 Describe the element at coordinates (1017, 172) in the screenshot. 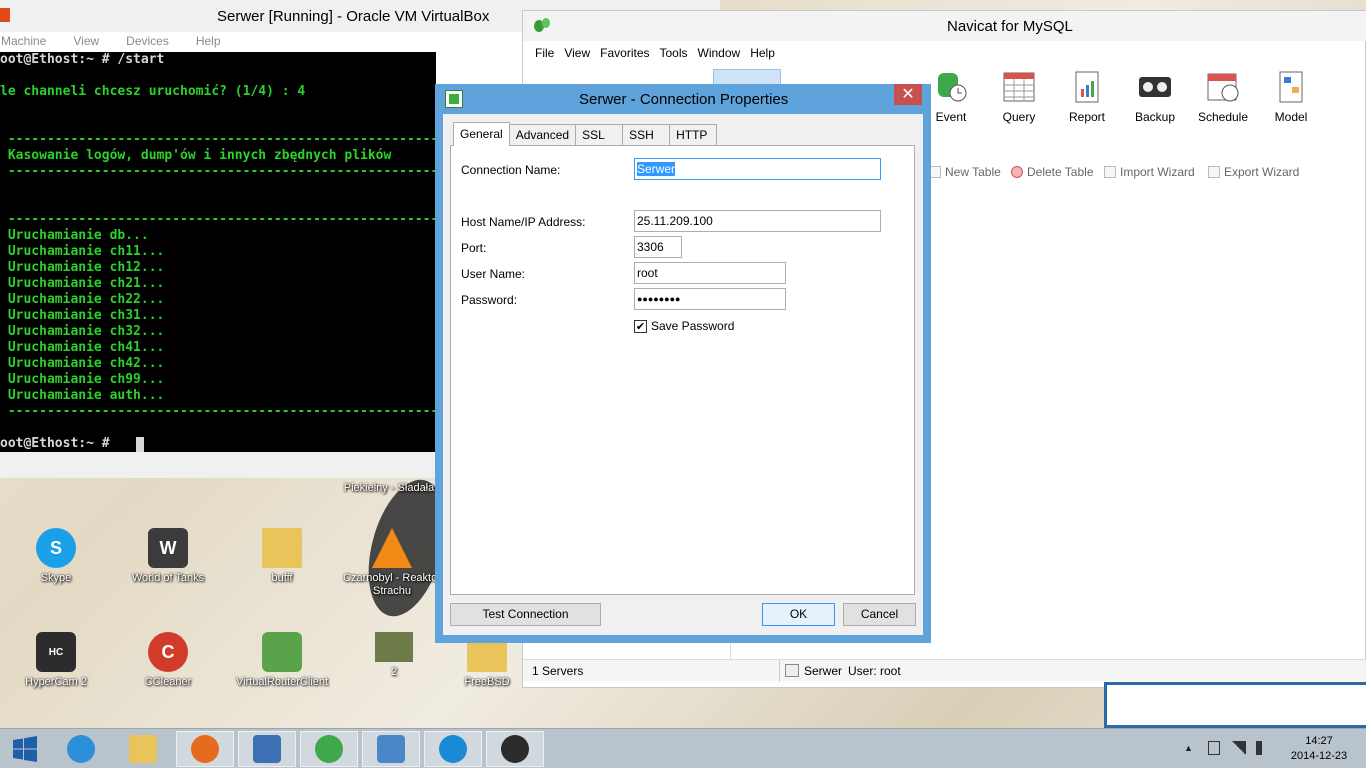

I see `delete-table-icon` at that location.